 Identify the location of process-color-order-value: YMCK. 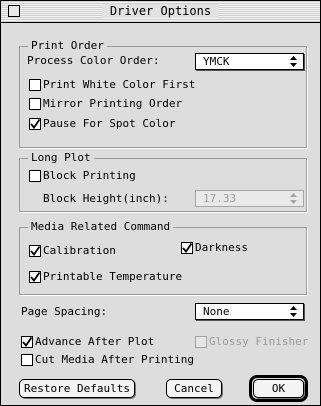
(216, 61).